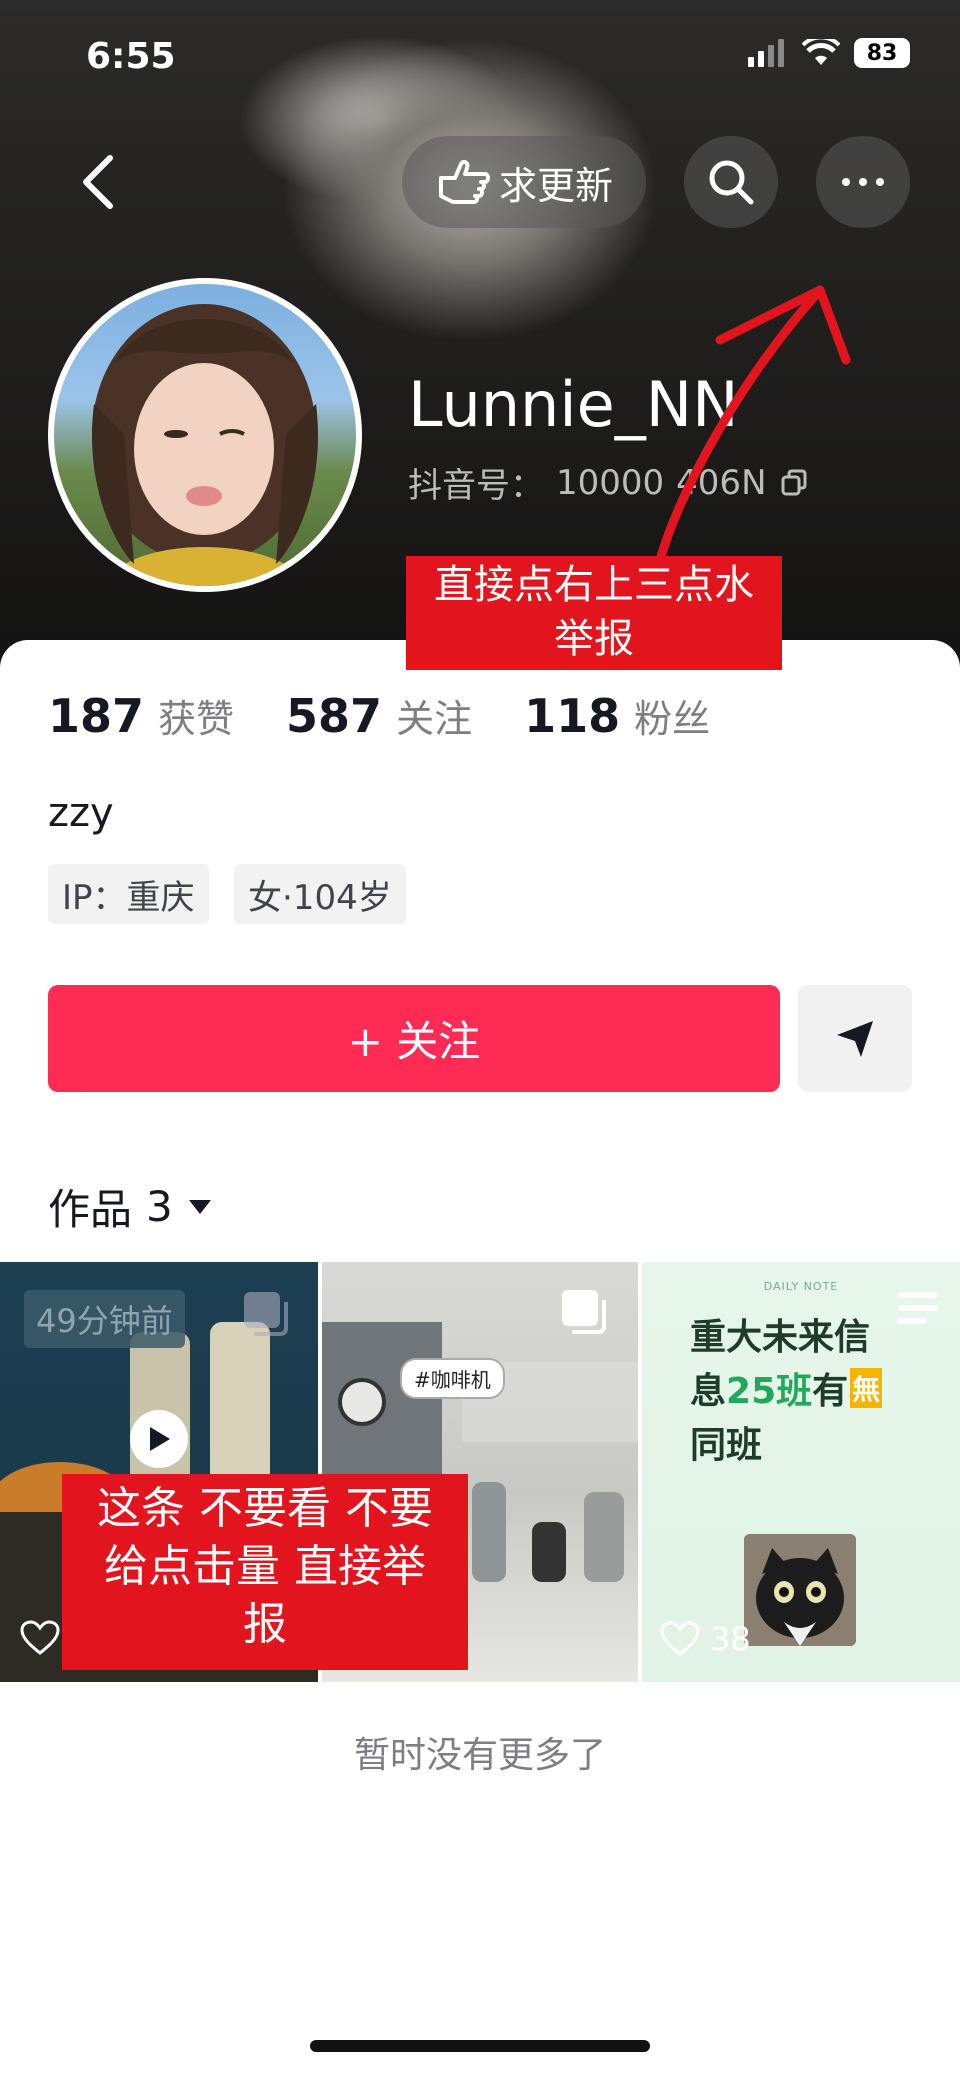 The image size is (960, 2079). Describe the element at coordinates (769, 1391) in the screenshot. I see `video-3-line2b: 25班` at that location.